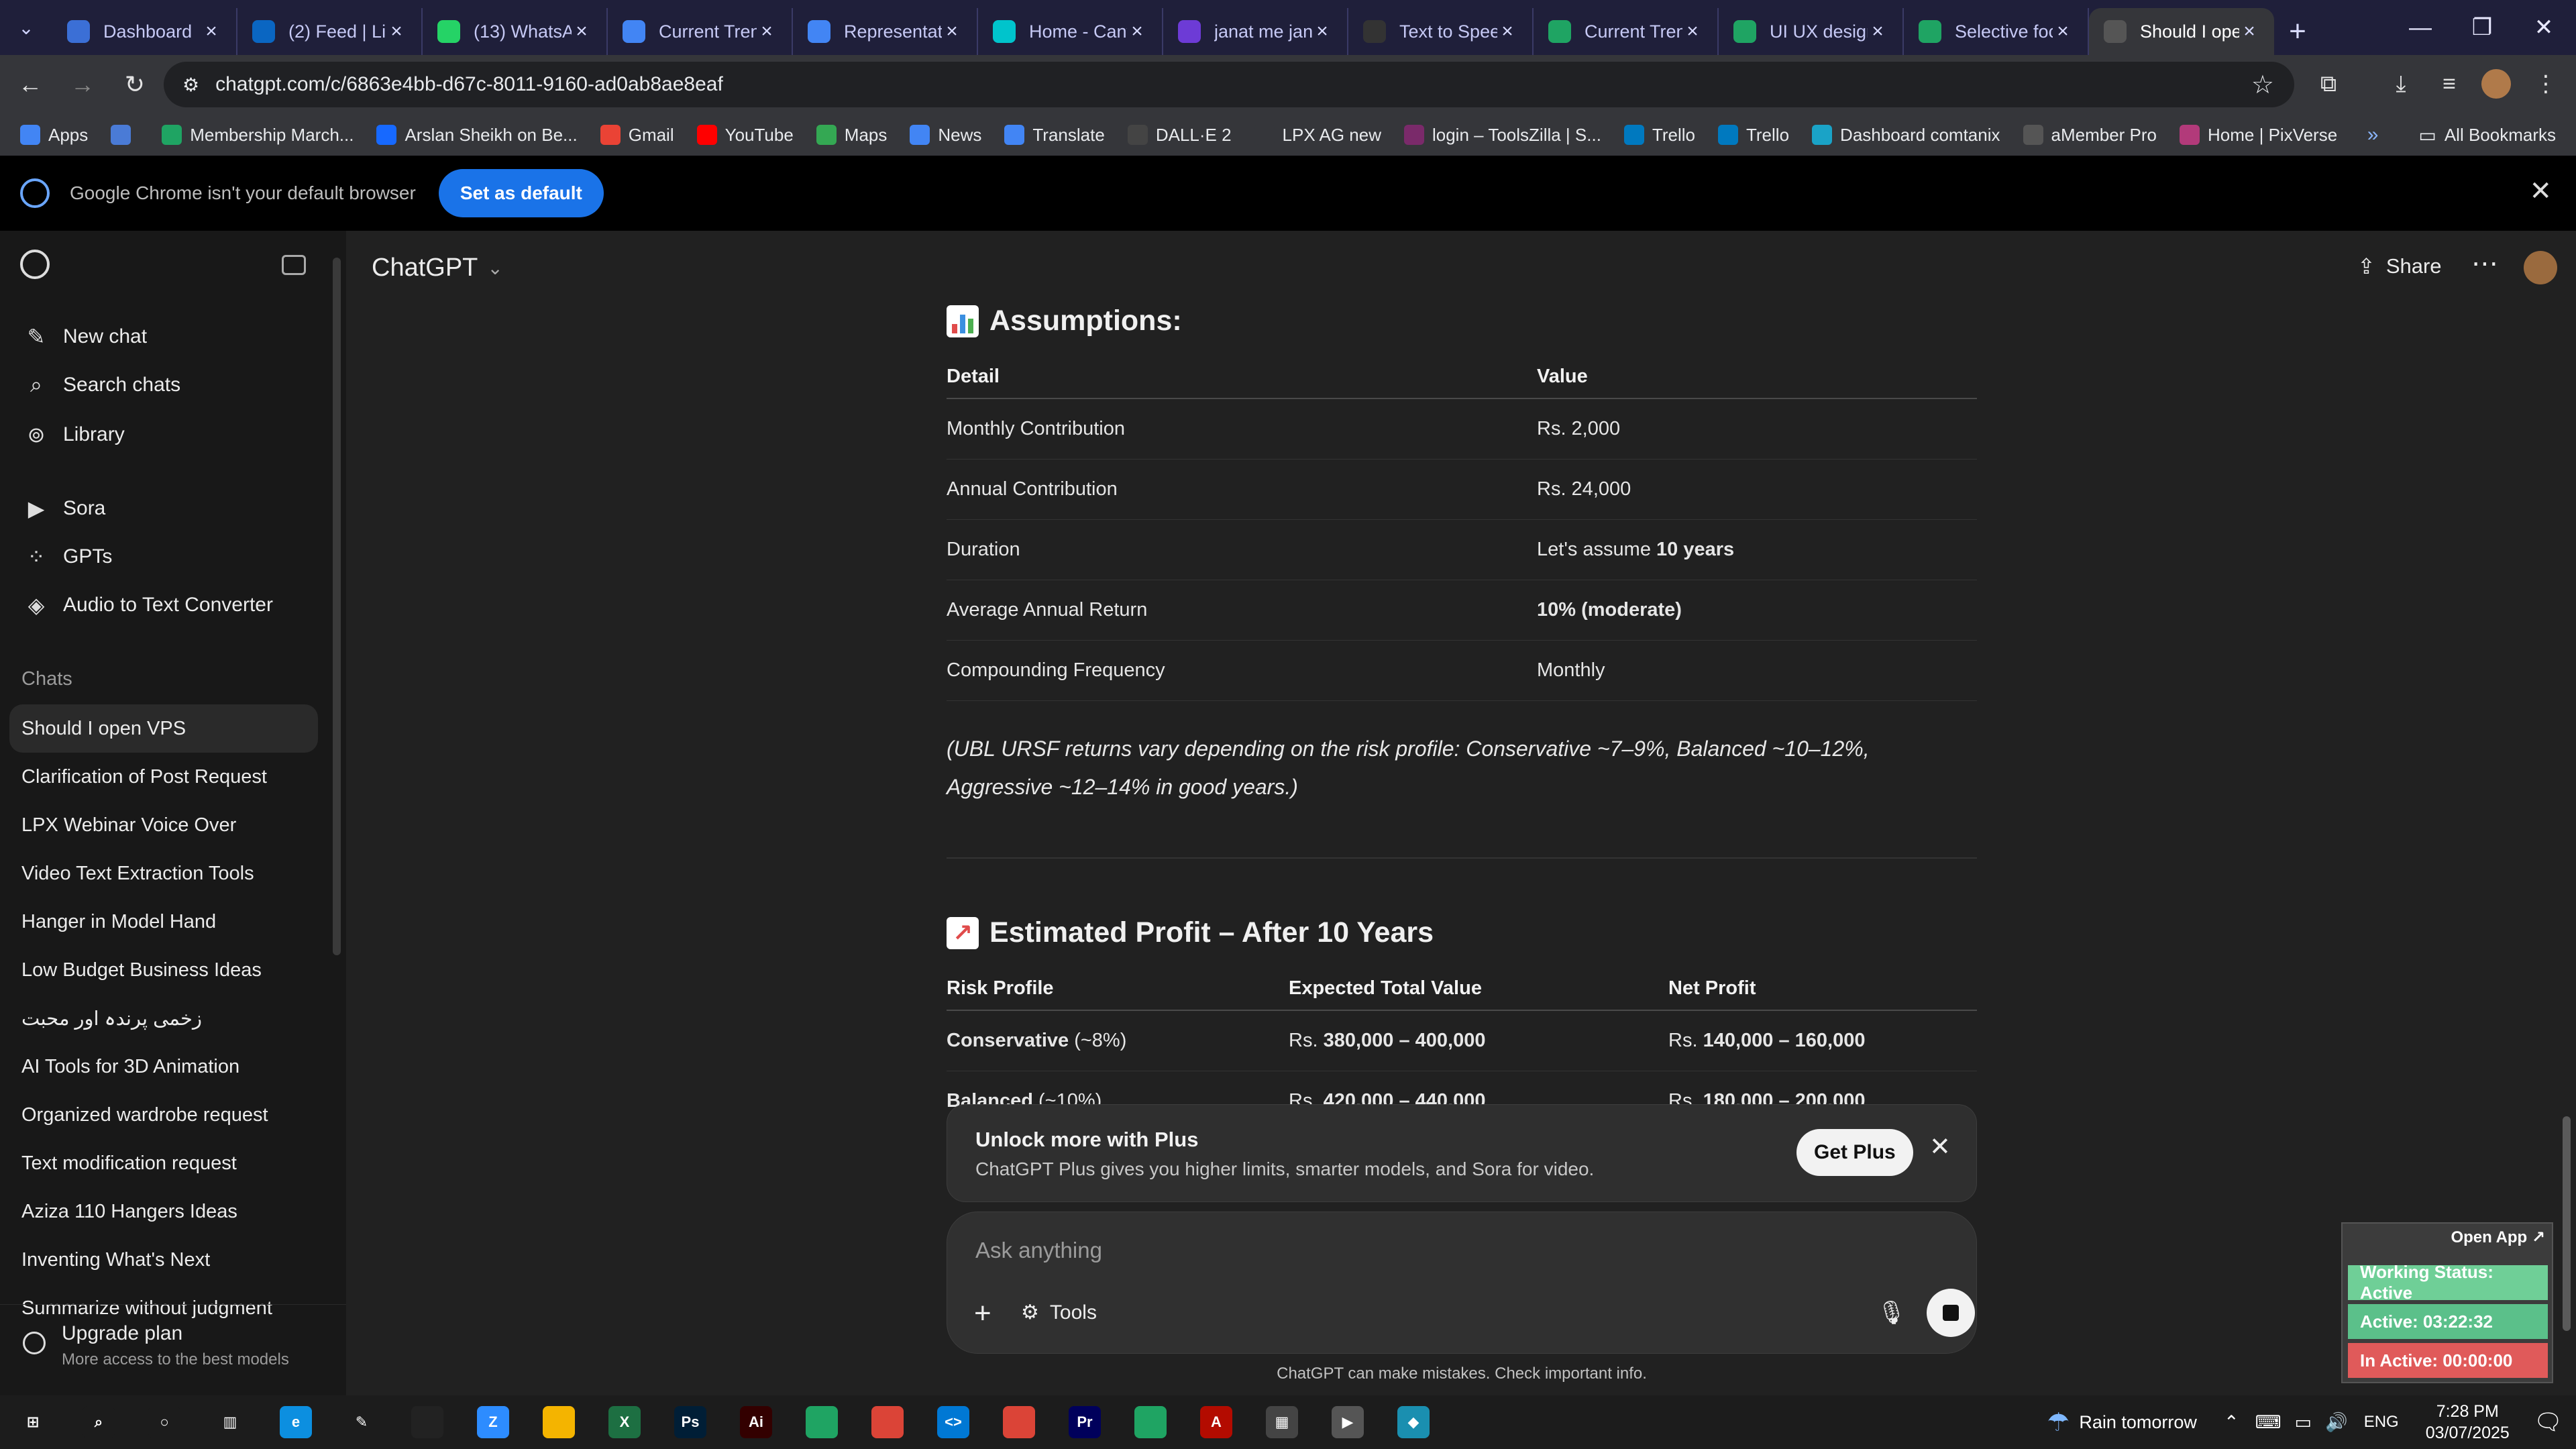 Image resolution: width=2576 pixels, height=1449 pixels. I want to click on downloads-button: ⤓, so click(2401, 84).